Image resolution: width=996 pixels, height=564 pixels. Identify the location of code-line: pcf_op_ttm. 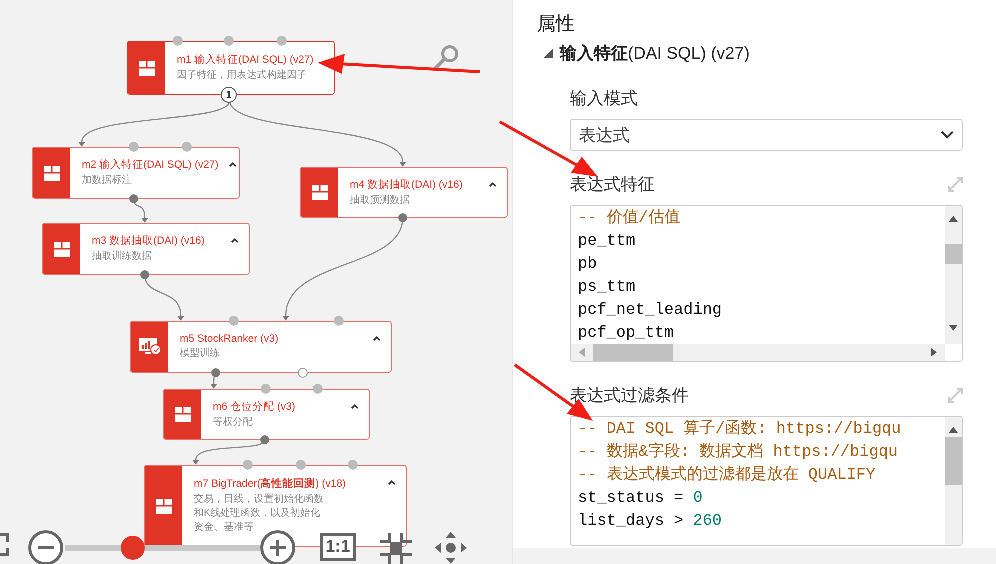
(626, 333).